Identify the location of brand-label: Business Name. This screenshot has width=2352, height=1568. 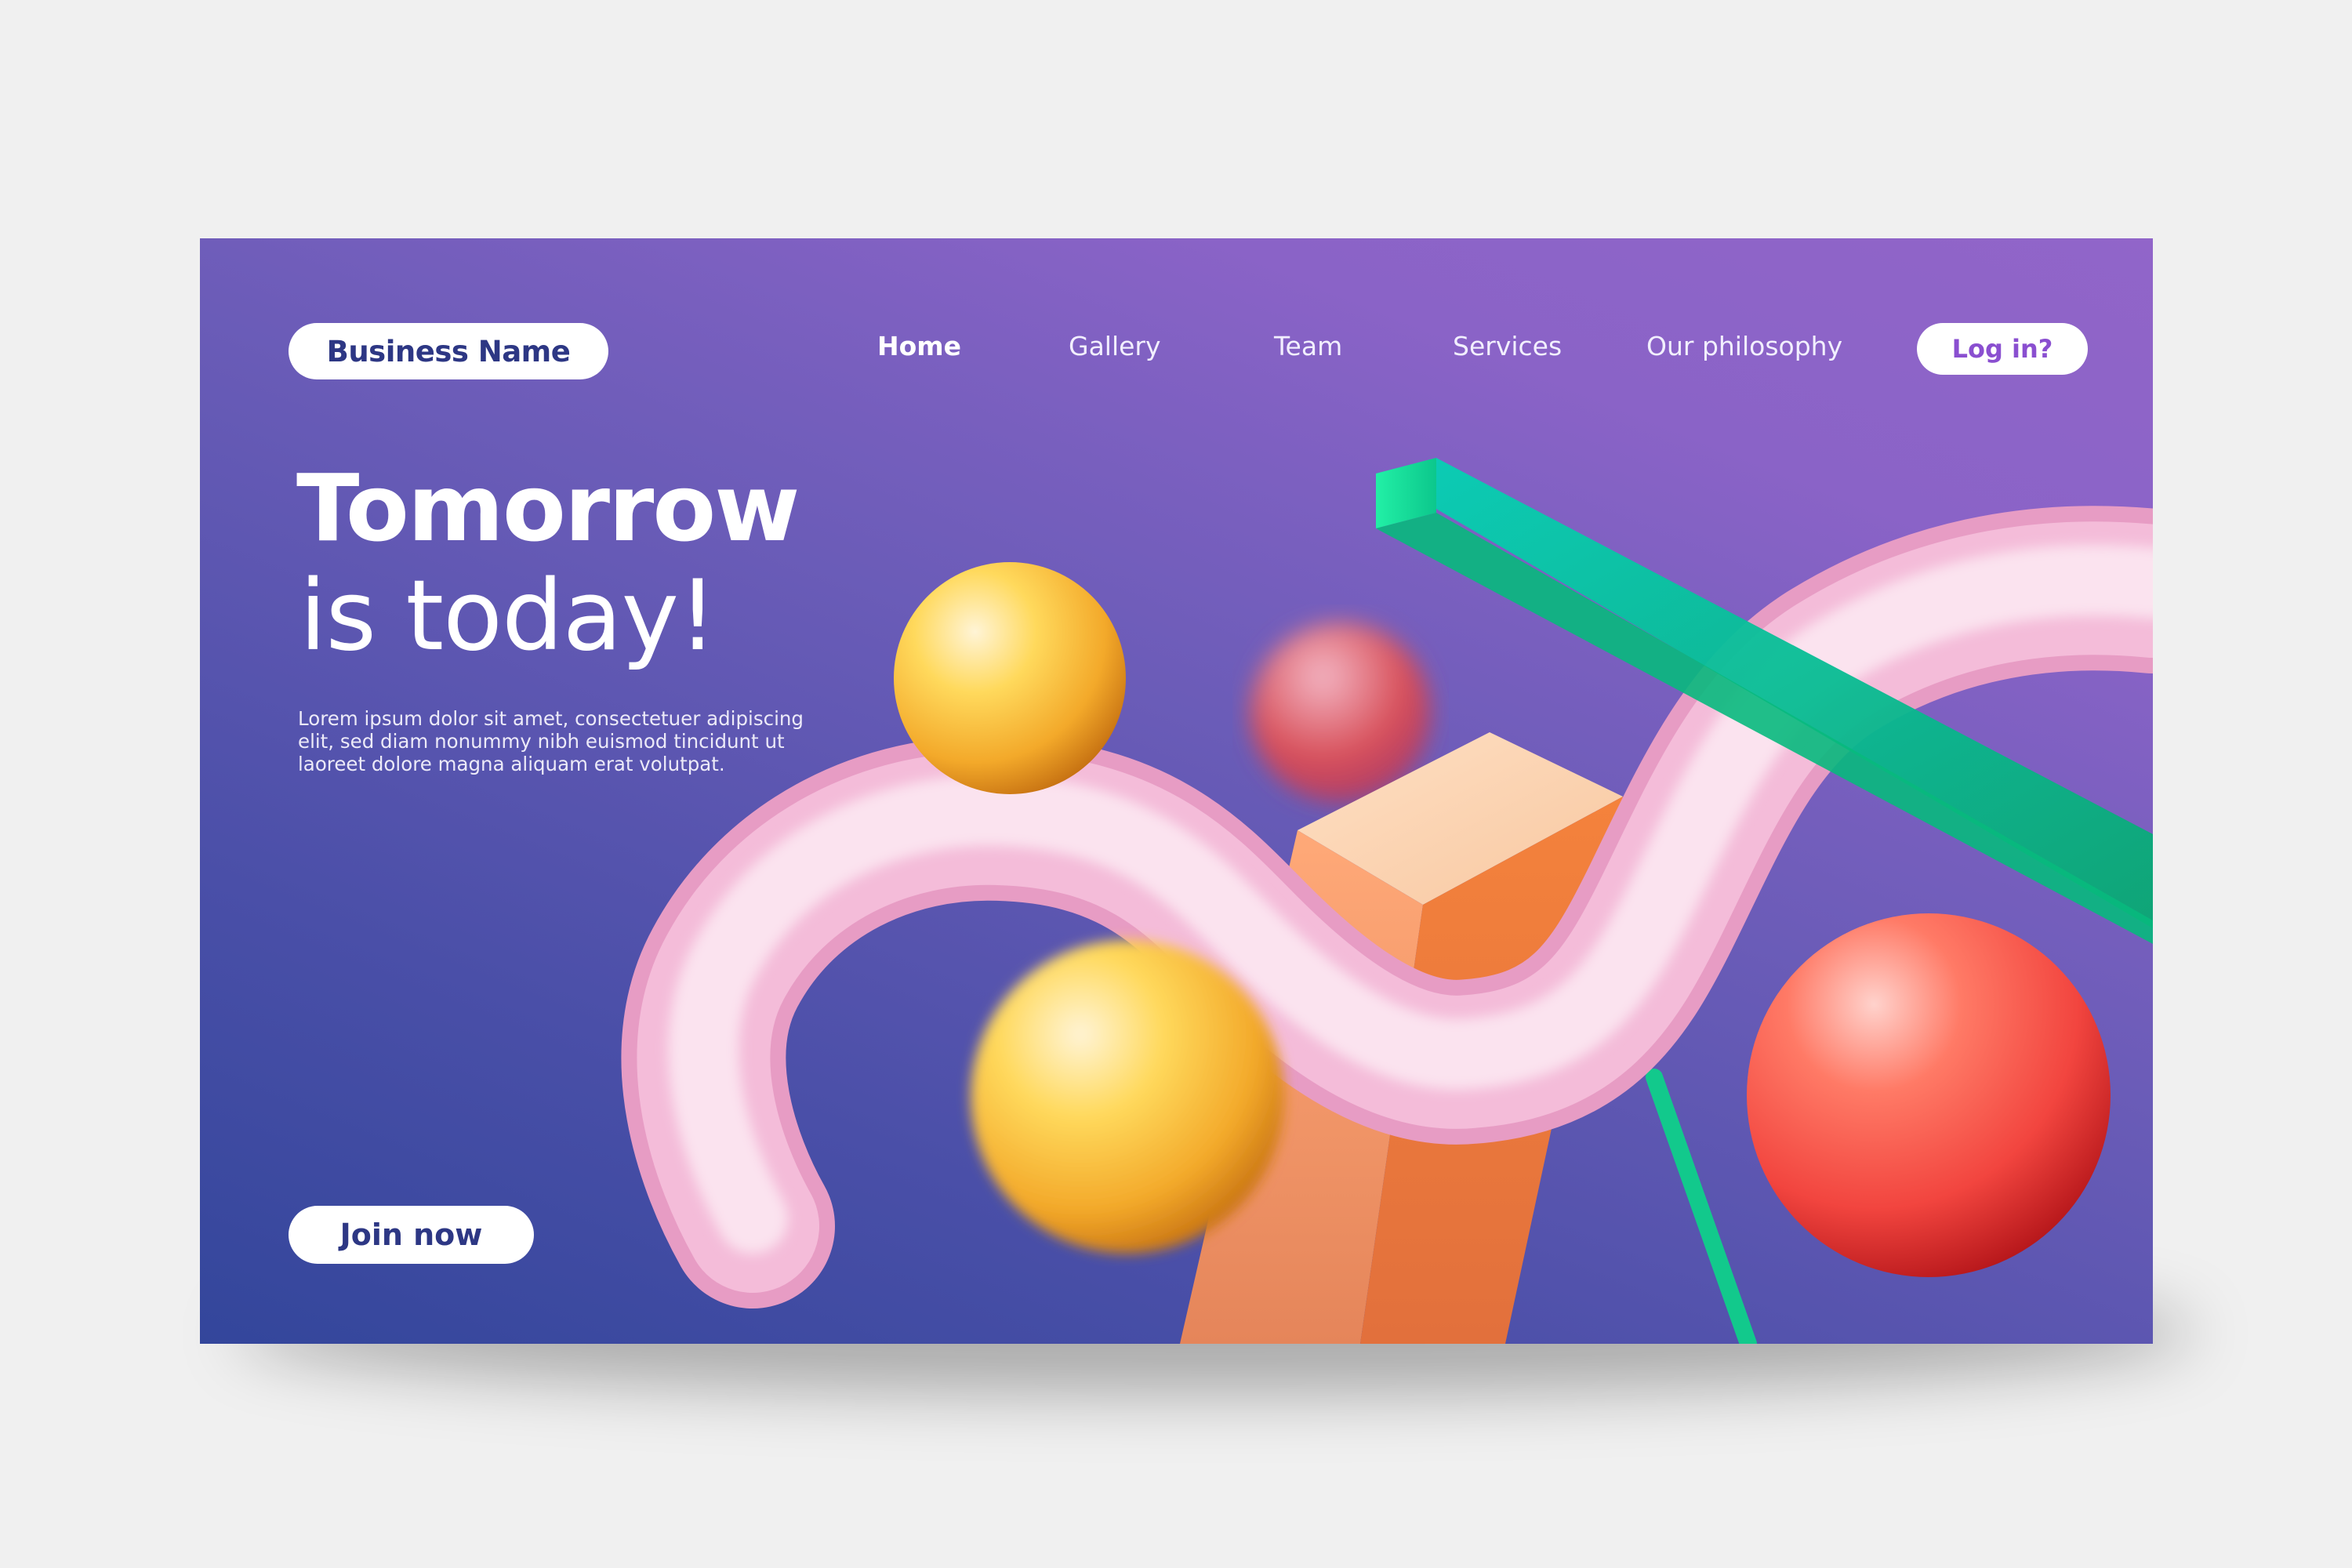
(449, 351).